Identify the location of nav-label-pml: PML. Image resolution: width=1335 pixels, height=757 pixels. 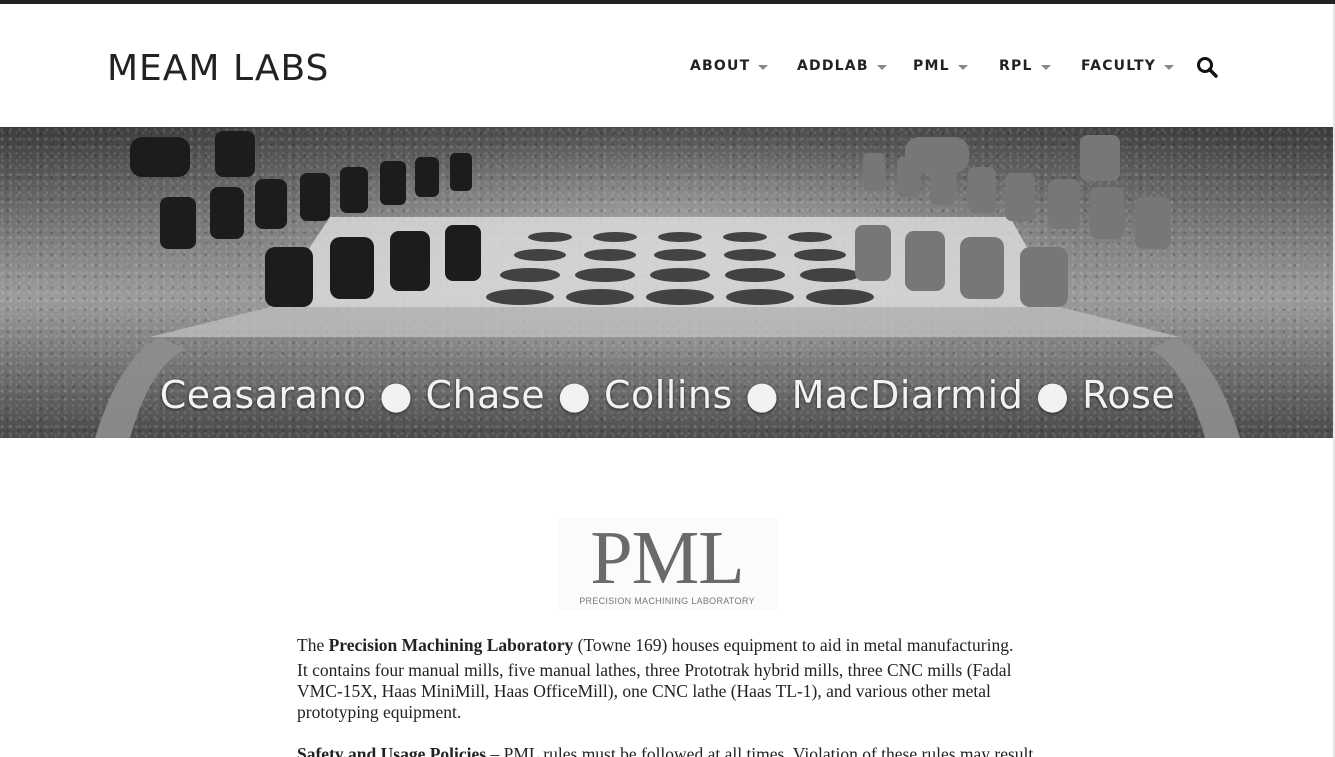
(931, 66).